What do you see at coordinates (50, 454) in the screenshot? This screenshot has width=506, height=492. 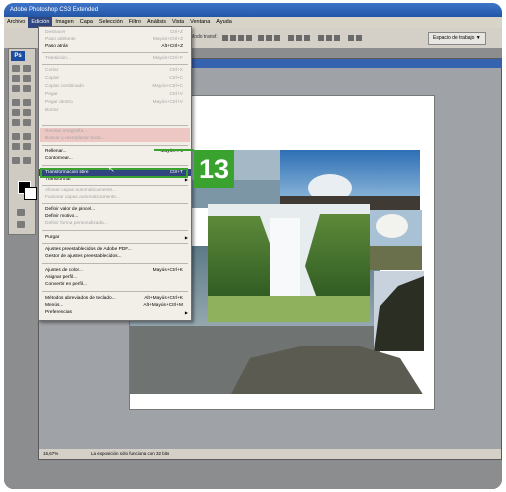 I see `zoom-level: 16,67%` at bounding box center [50, 454].